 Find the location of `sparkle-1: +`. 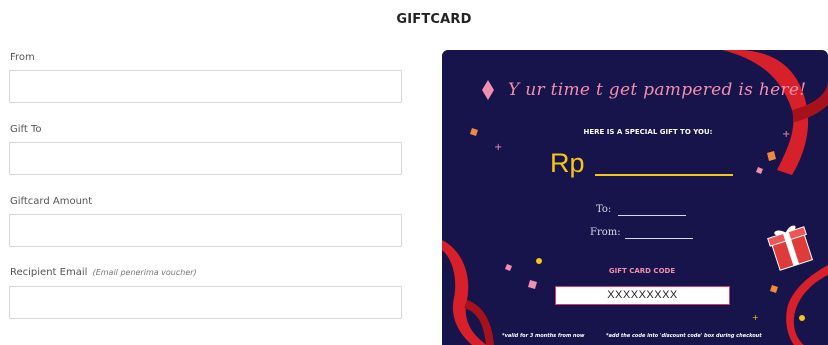

sparkle-1: + is located at coordinates (498, 147).